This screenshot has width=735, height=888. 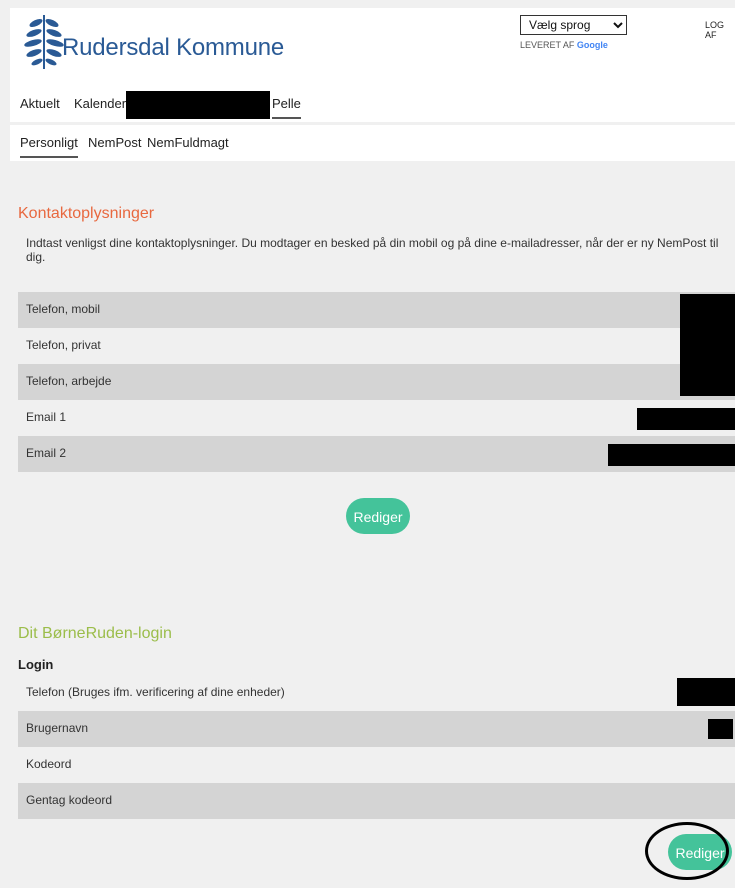 I want to click on row-label: Kodeord, so click(x=49, y=764).